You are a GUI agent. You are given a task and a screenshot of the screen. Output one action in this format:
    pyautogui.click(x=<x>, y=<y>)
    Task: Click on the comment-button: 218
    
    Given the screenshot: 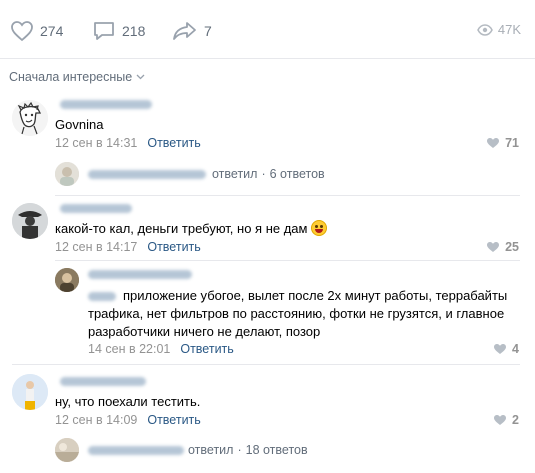 What is the action you would take?
    pyautogui.click(x=118, y=31)
    